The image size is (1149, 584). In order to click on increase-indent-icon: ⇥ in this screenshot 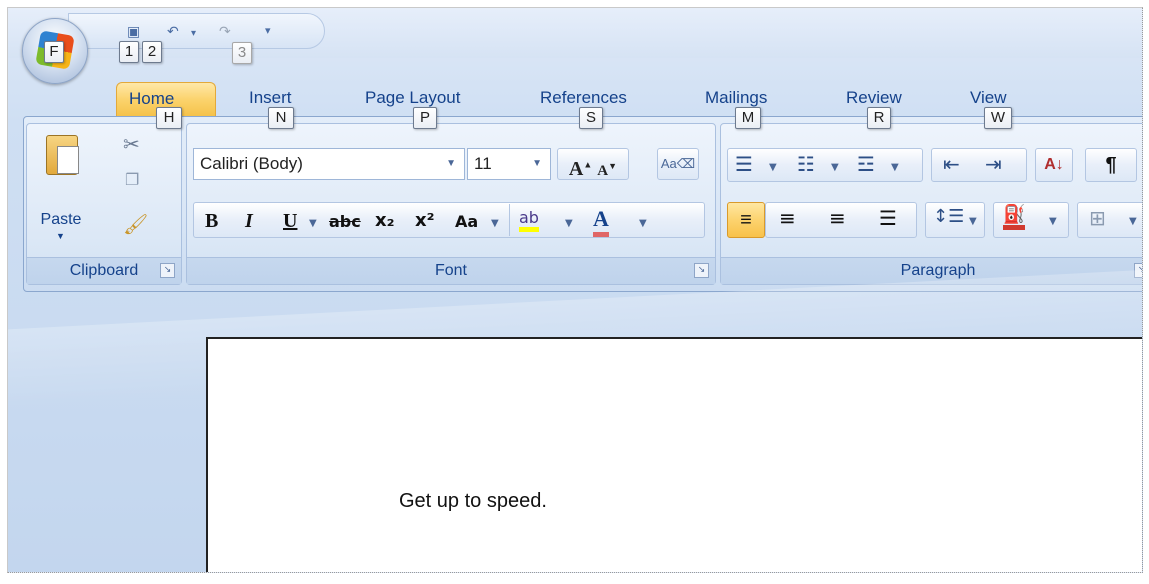, I will do `click(993, 164)`.